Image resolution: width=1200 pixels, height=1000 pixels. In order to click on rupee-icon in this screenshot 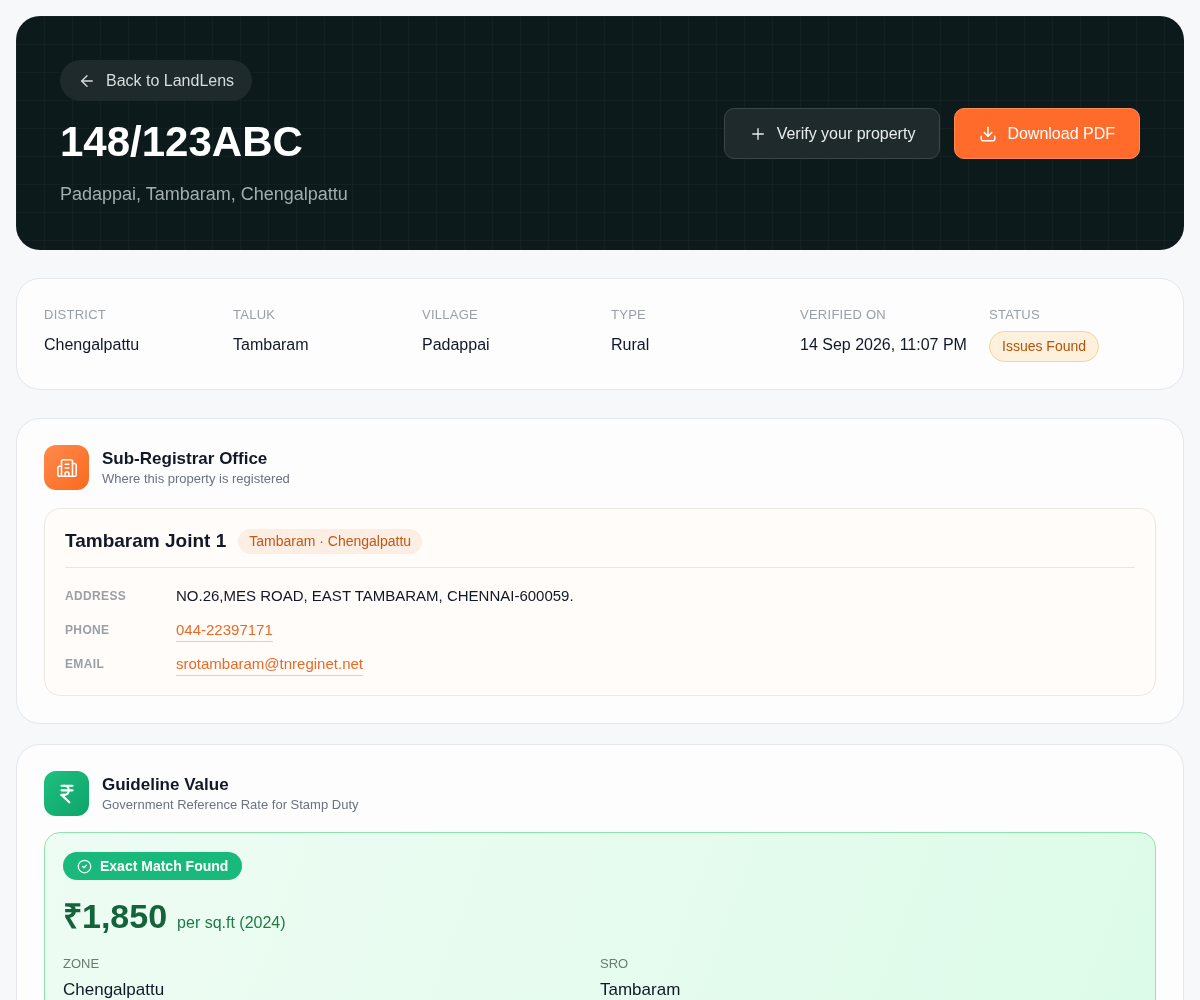, I will do `click(66, 793)`.